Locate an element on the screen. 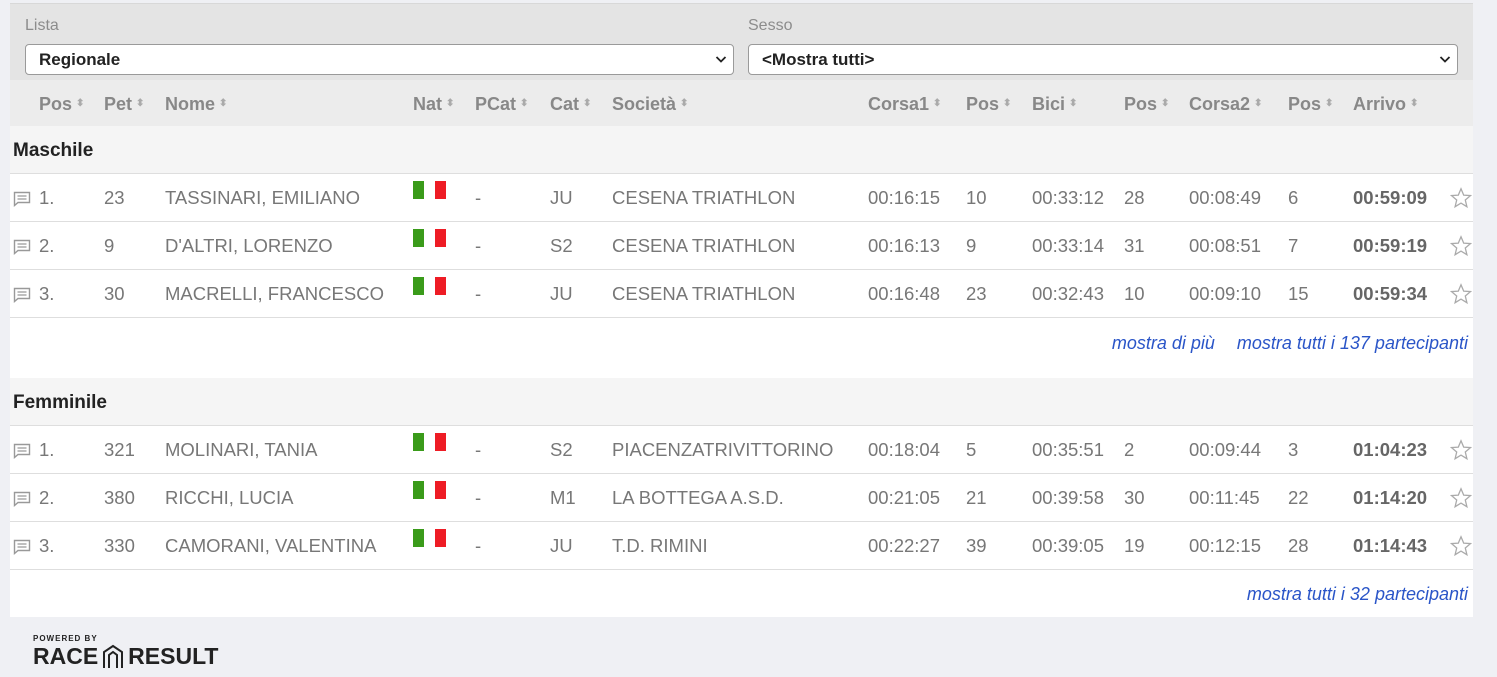 This screenshot has width=1497, height=677. cell-bici: 00:33:12 is located at coordinates (1068, 197).